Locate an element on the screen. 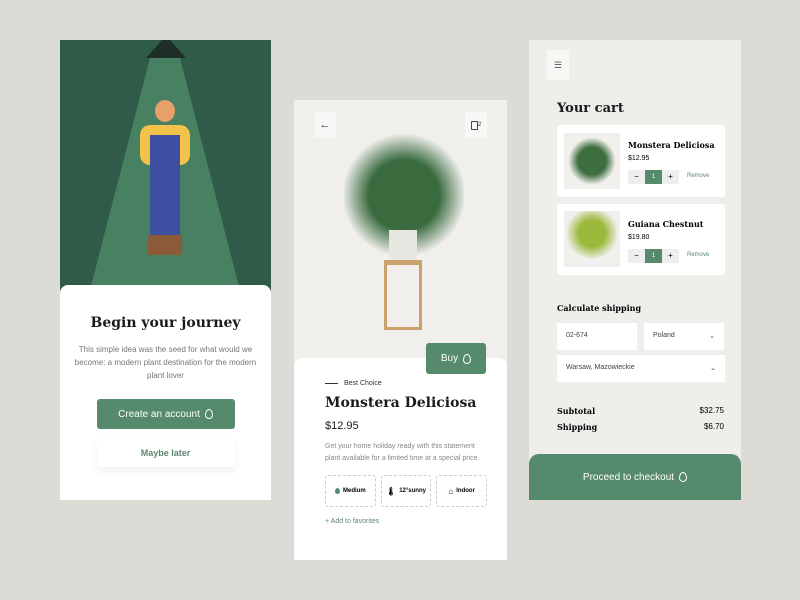  item-name: Guiana Chestnut is located at coordinates (666, 224).